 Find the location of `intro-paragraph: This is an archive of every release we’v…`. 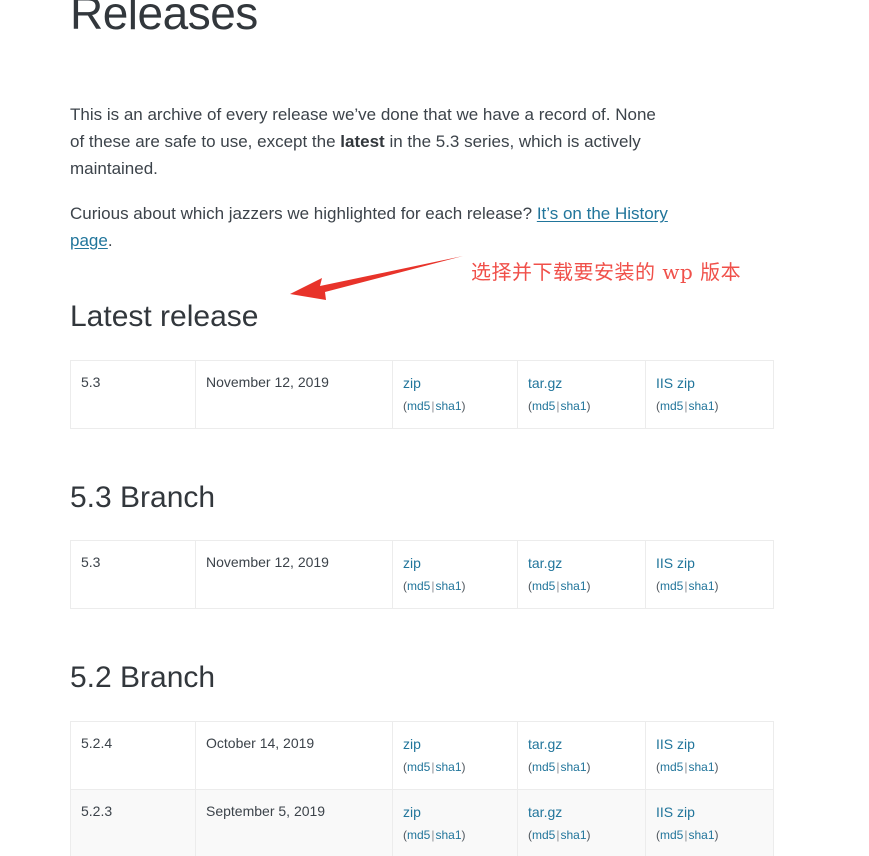

intro-paragraph: This is an archive of every release we’v… is located at coordinates (372, 141).